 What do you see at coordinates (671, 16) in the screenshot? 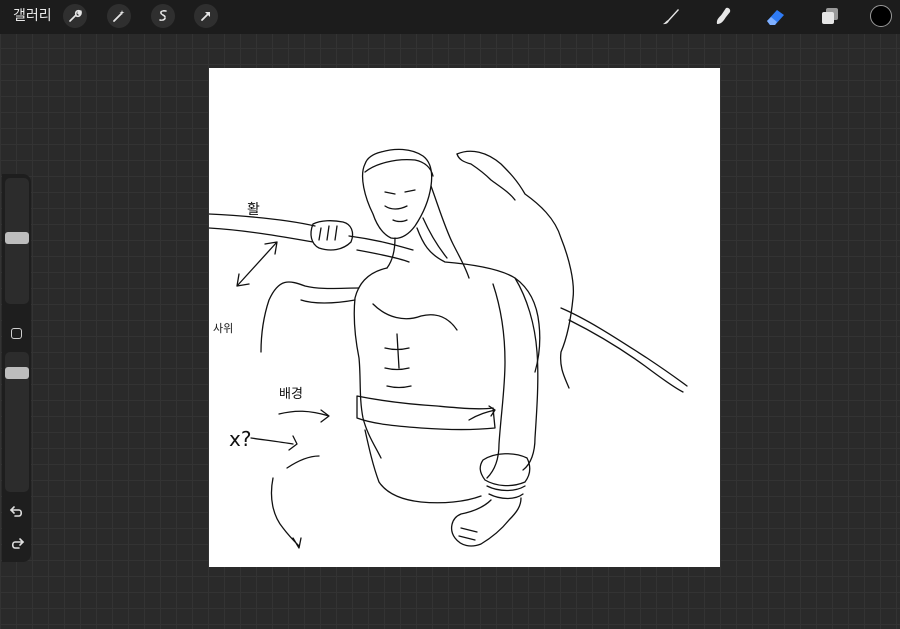
I see `brush-icon` at bounding box center [671, 16].